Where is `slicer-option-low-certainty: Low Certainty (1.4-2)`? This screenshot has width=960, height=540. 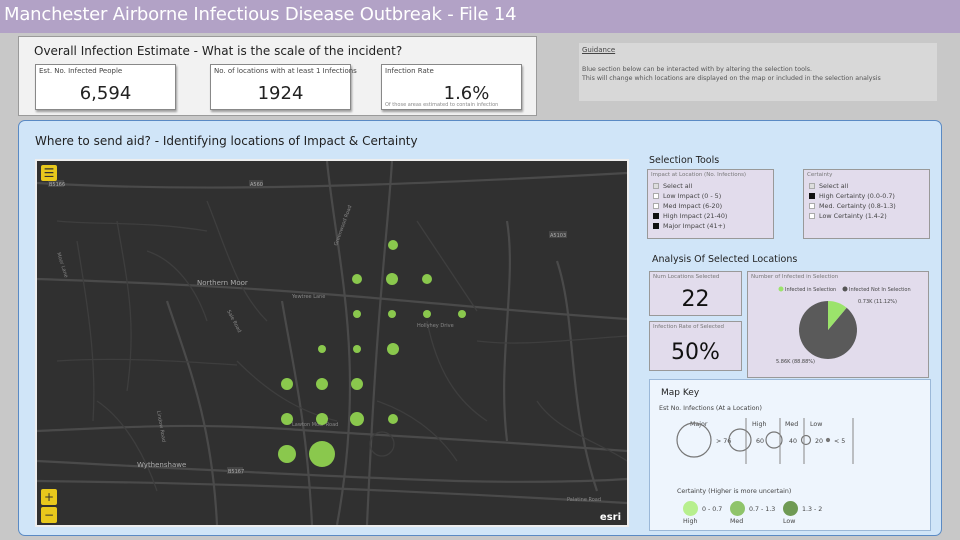 slicer-option-low-certainty: Low Certainty (1.4-2) is located at coordinates (848, 216).